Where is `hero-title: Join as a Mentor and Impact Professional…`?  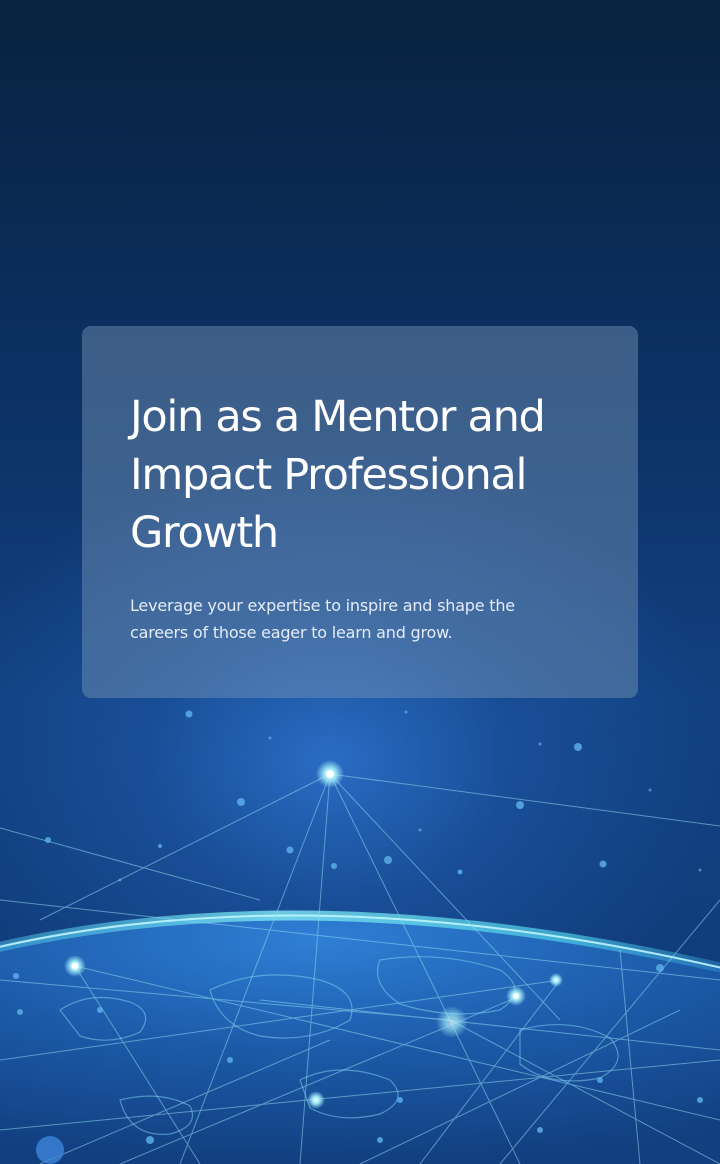 hero-title: Join as a Mentor and Impact Professional… is located at coordinates (338, 475).